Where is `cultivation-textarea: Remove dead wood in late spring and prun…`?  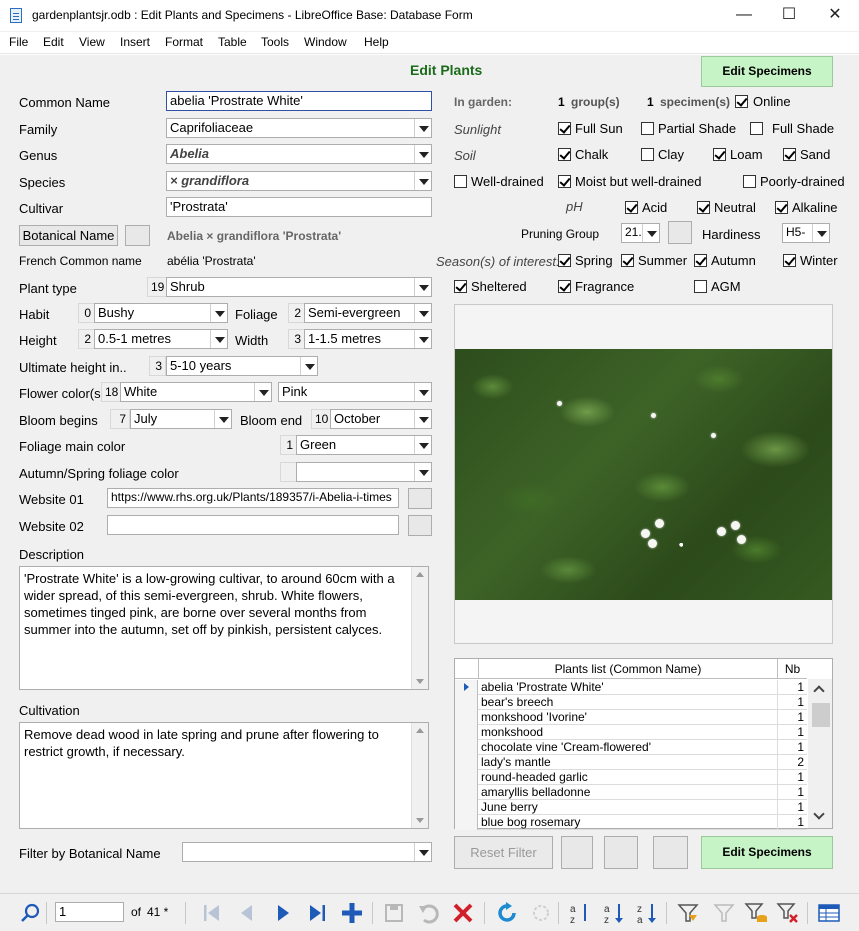
cultivation-textarea: Remove dead wood in late spring and prun… is located at coordinates (224, 775).